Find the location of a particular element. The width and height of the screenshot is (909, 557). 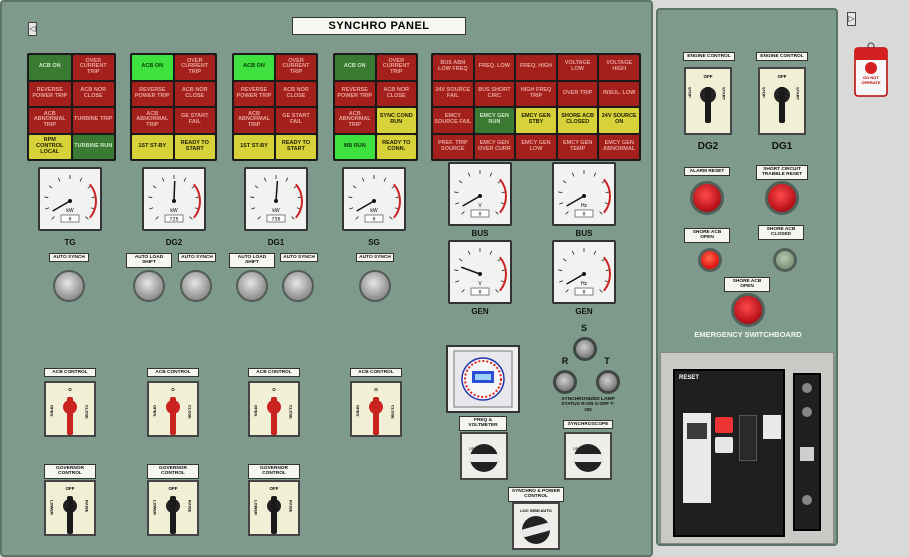

status-lamp: VOLTAGE LOW is located at coordinates (577, 67).